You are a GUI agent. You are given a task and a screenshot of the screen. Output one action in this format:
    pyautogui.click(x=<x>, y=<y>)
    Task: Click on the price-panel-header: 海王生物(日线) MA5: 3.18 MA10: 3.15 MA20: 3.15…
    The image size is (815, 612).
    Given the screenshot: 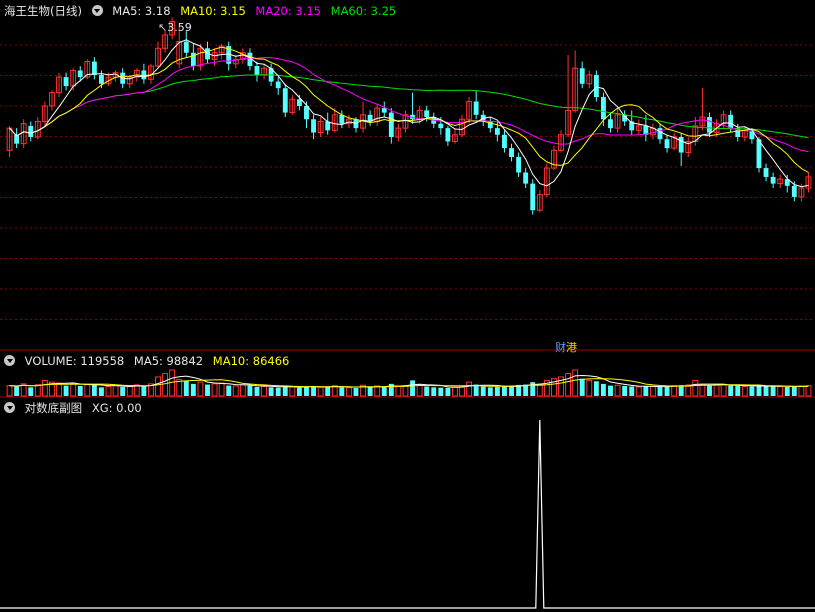 What is the action you would take?
    pyautogui.click(x=203, y=11)
    